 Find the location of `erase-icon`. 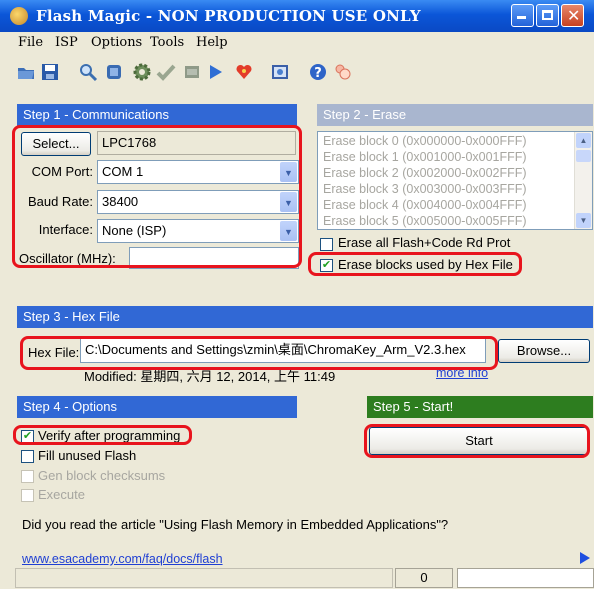

erase-icon is located at coordinates (192, 72).